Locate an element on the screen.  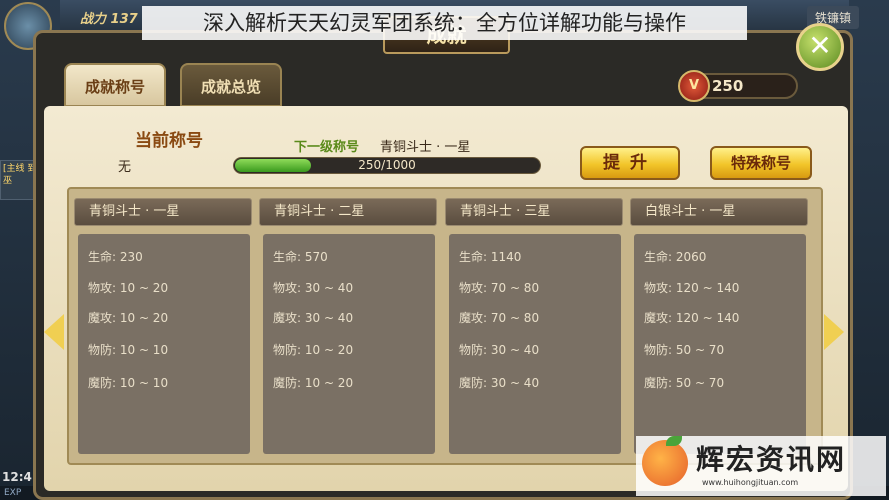
stat-line: 魔防: 10 ~ 10 is located at coordinates (128, 383).